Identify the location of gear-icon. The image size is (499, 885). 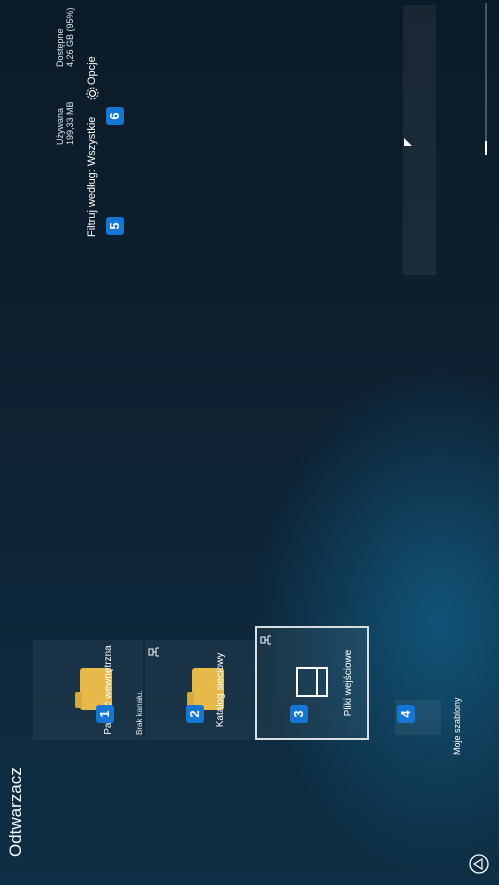
(92, 93).